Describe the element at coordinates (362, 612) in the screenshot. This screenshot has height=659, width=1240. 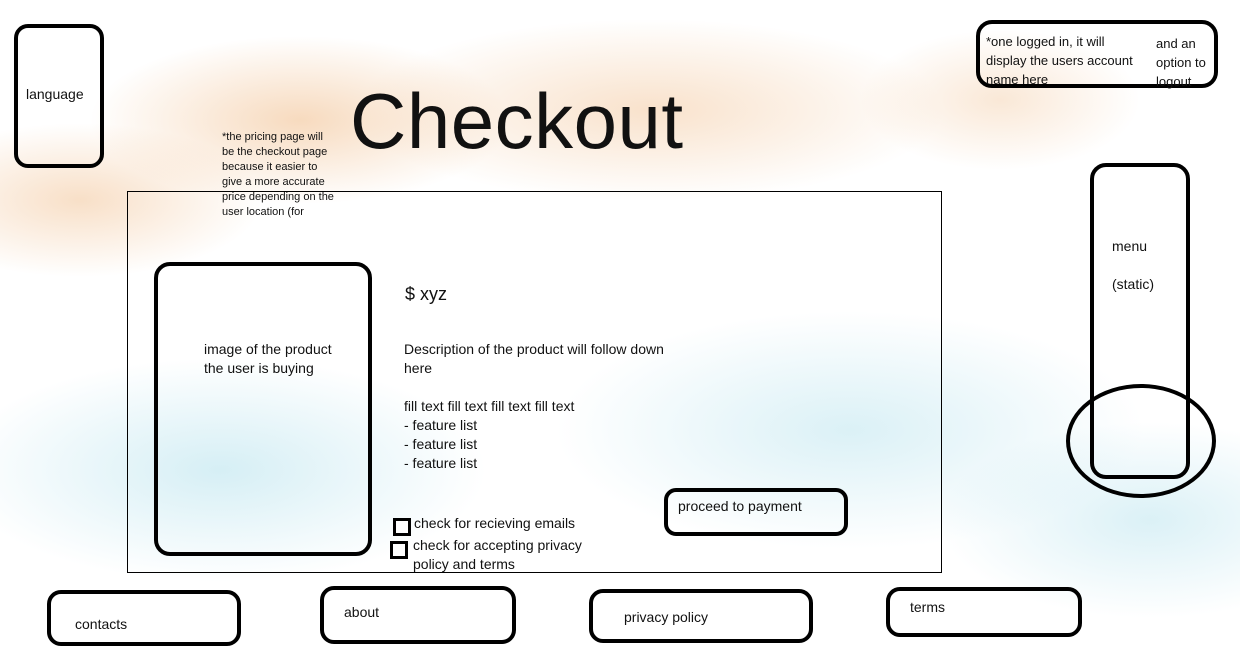
I see `footer-about-label: about` at that location.